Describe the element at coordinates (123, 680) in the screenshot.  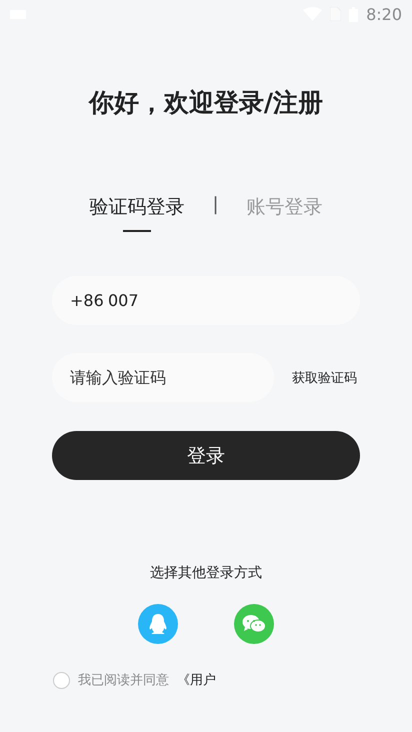
I see `agreement-text: 我已阅读并同意` at that location.